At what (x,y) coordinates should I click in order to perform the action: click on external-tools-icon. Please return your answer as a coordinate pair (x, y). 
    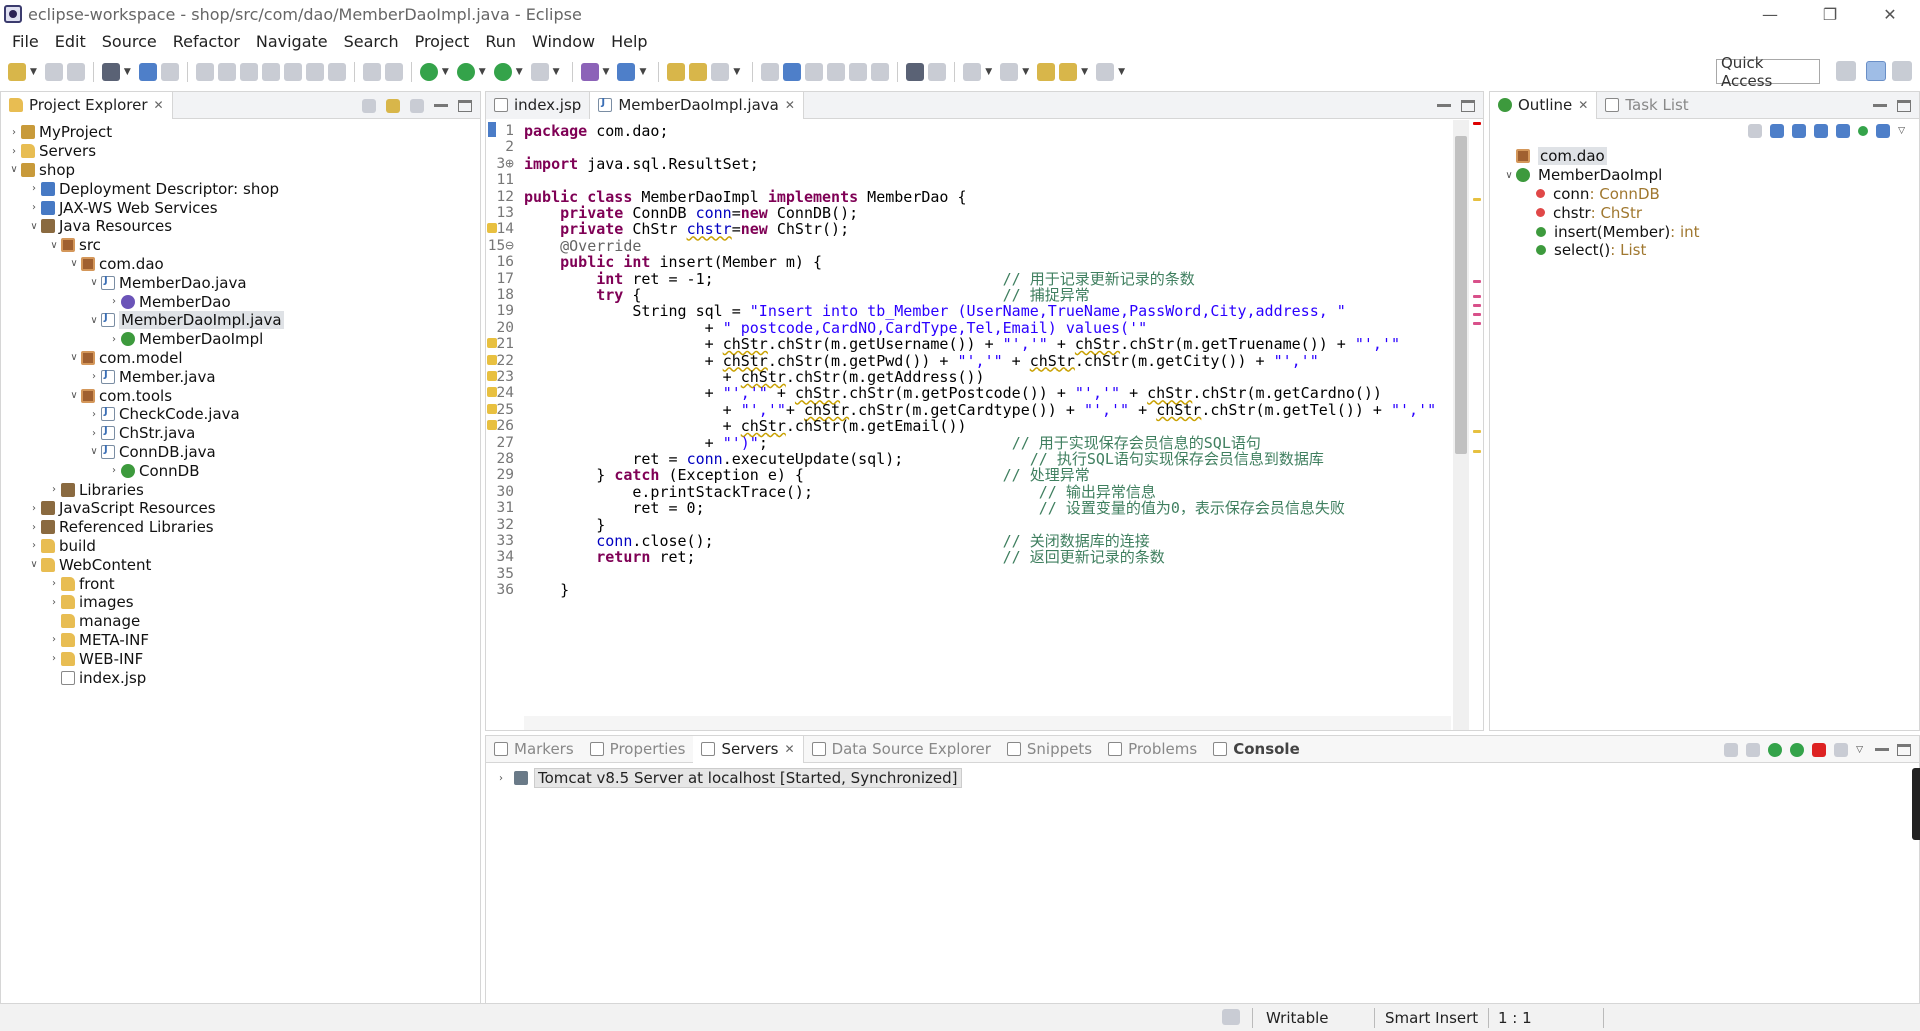
    Looking at the image, I should click on (539, 72).